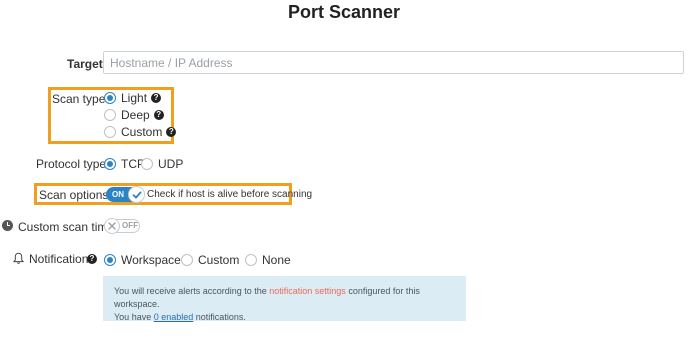 This screenshot has width=688, height=339. What do you see at coordinates (174, 317) in the screenshot?
I see `enabled-notifications-link: 0 enabled` at bounding box center [174, 317].